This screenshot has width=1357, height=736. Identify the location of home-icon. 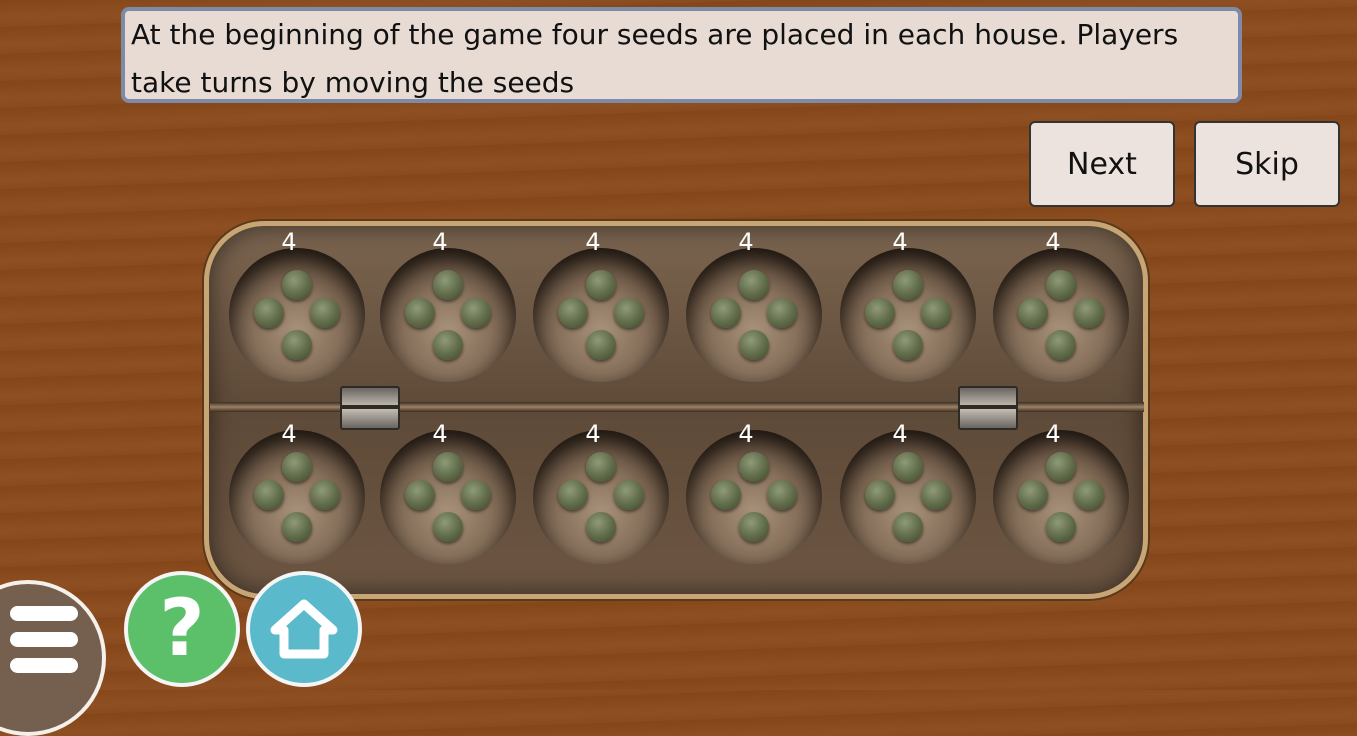
(304, 629).